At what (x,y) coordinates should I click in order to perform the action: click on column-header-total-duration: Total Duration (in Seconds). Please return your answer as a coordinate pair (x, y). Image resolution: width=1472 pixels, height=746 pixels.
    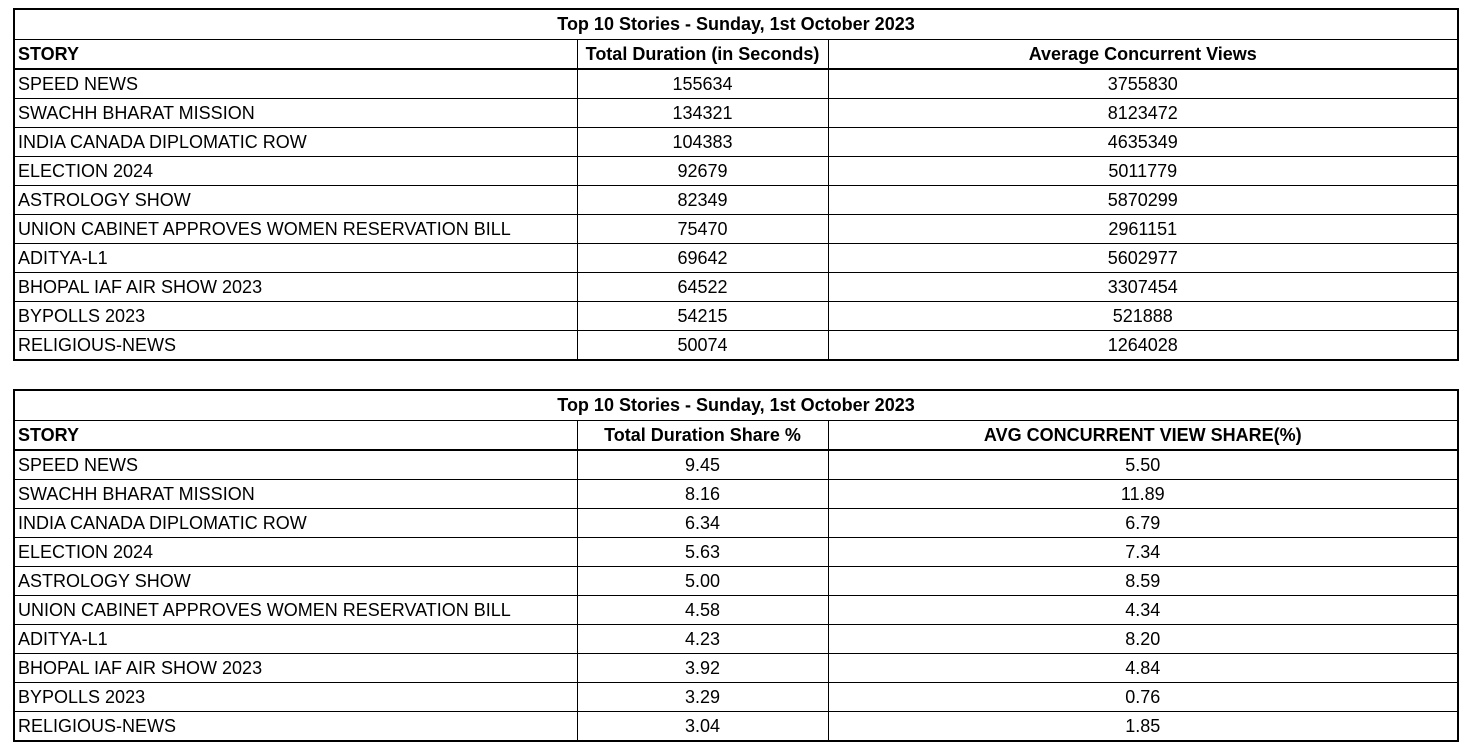
    Looking at the image, I should click on (702, 54).